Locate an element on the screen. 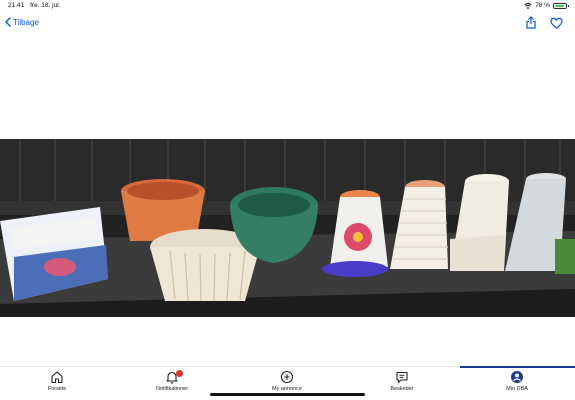 The image size is (575, 400). favorite-button is located at coordinates (556, 25).